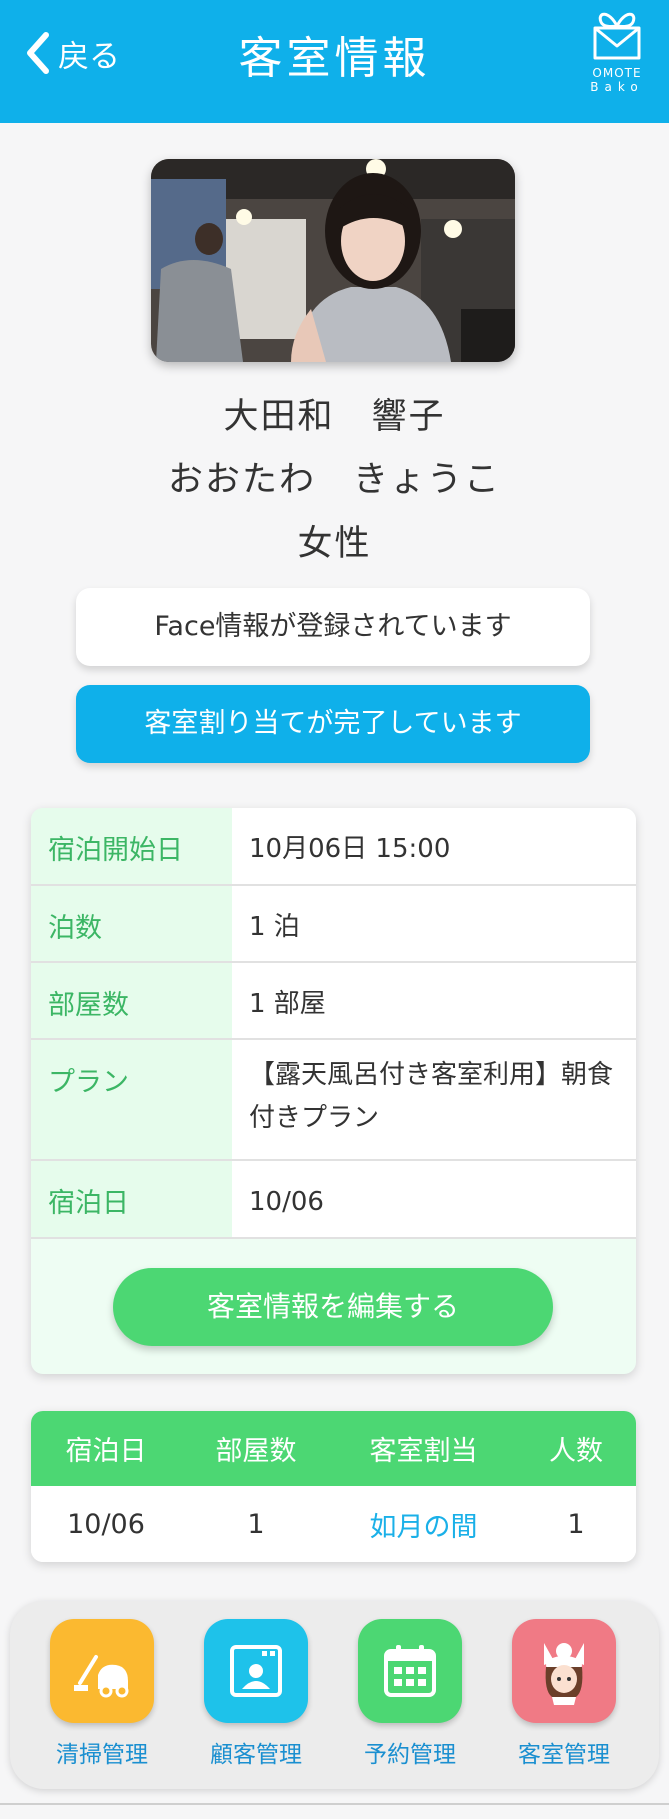 This screenshot has width=669, height=1819. I want to click on customer-card-icon, so click(256, 1671).